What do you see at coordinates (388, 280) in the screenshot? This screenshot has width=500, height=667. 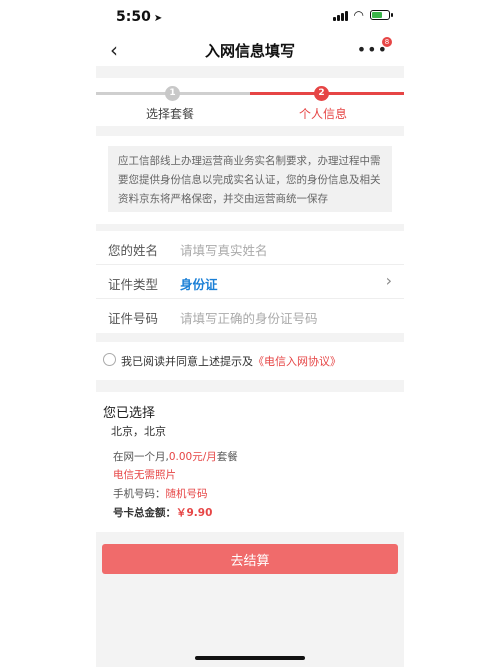 I see `chevron-right-icon: ›` at bounding box center [388, 280].